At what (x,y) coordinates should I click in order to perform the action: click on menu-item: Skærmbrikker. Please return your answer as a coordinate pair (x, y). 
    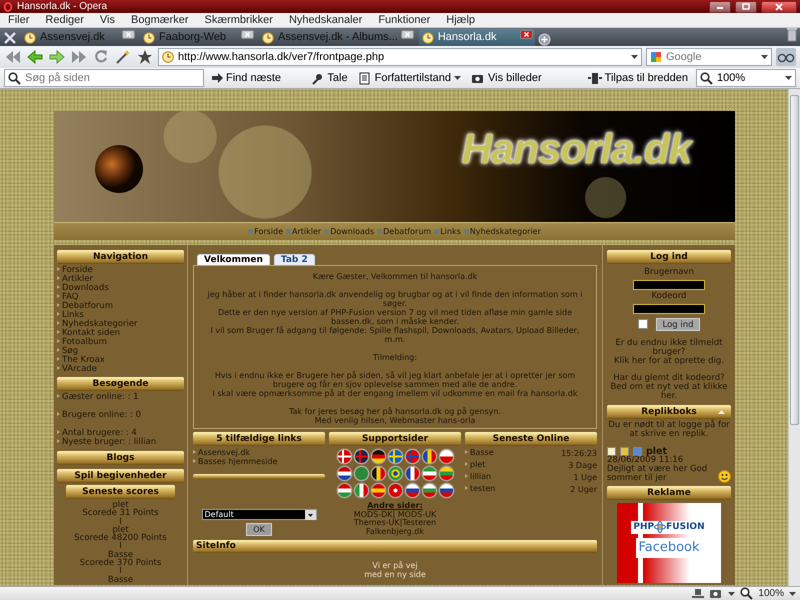
    Looking at the image, I should click on (238, 20).